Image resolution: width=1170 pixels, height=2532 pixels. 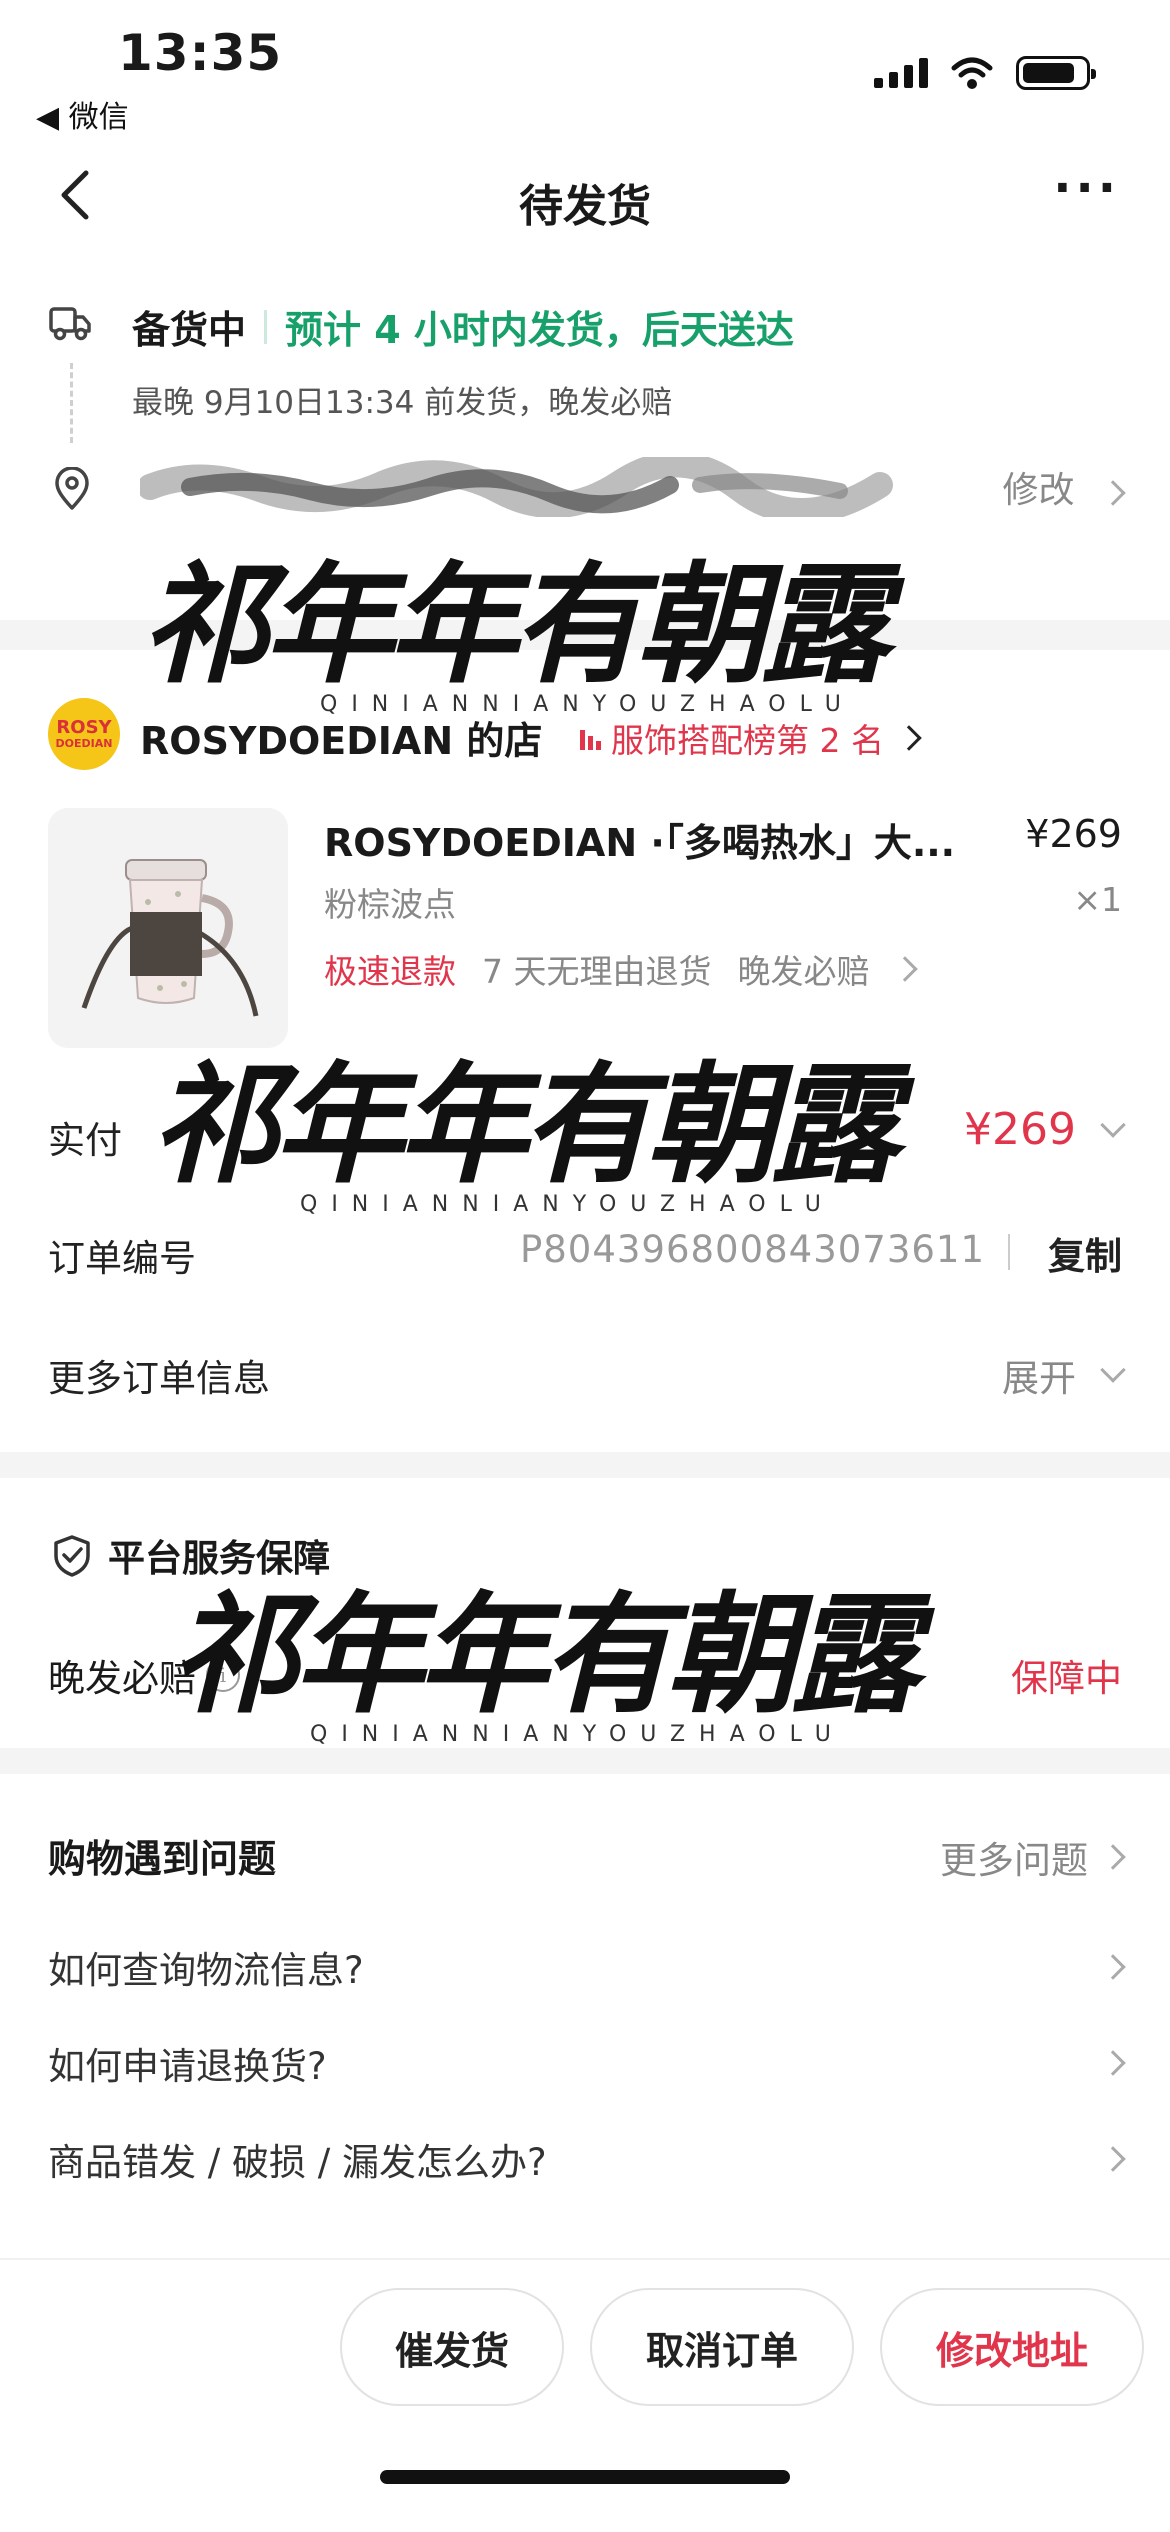 What do you see at coordinates (82, 114) in the screenshot?
I see `back-to-wechat: ◀ 微信` at bounding box center [82, 114].